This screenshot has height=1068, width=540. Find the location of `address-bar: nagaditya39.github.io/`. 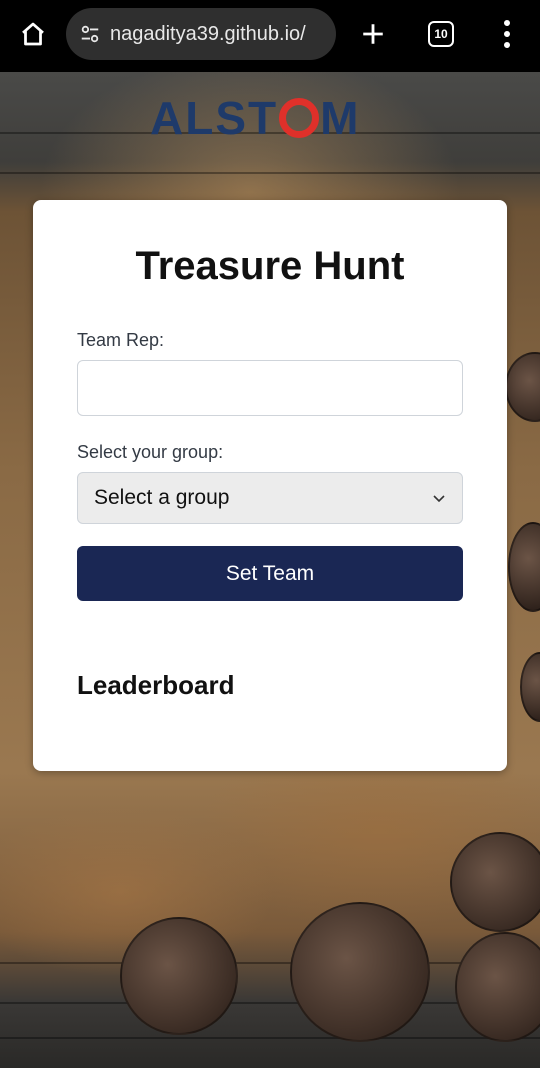

address-bar: nagaditya39.github.io/ is located at coordinates (201, 34).